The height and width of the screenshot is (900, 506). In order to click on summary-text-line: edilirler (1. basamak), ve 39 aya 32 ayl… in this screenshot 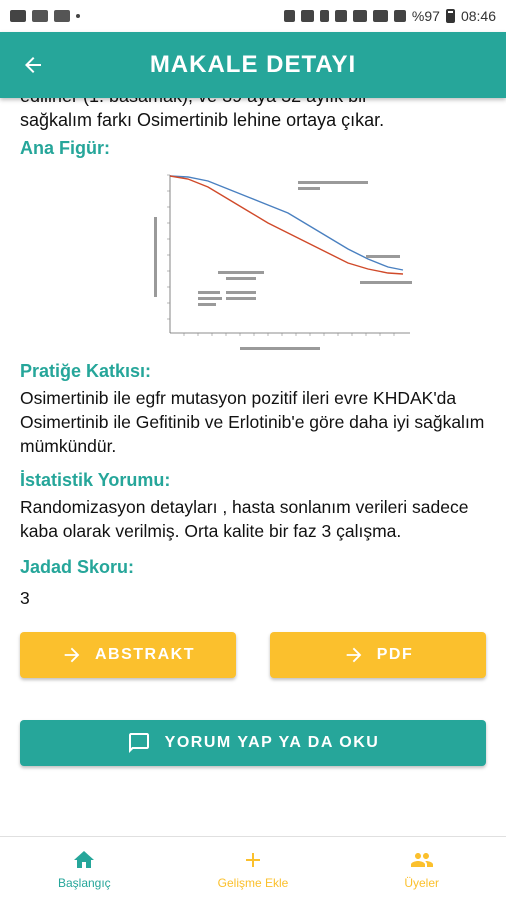, I will do `click(253, 103)`.